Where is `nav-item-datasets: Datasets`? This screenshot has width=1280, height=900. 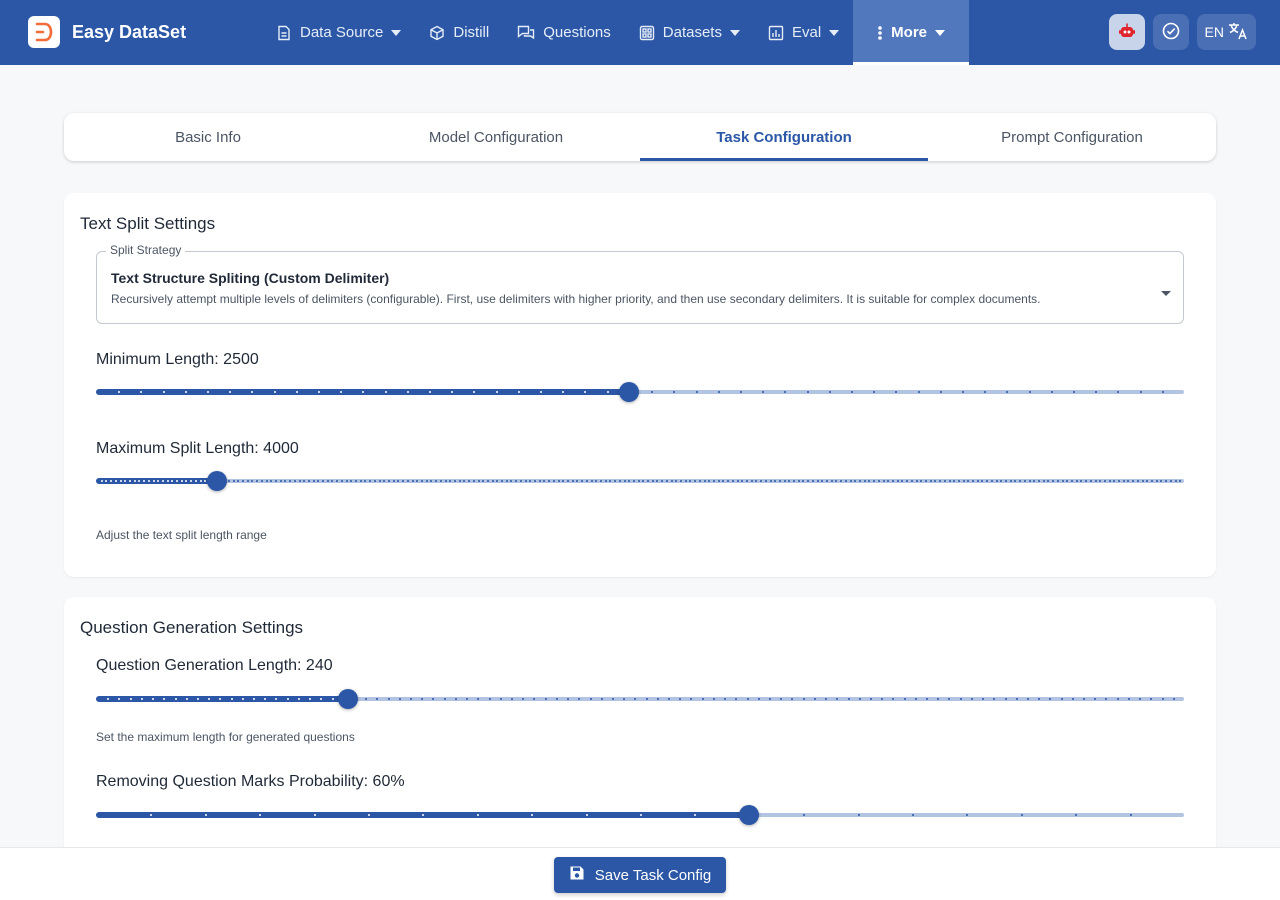
nav-item-datasets: Datasets is located at coordinates (689, 32).